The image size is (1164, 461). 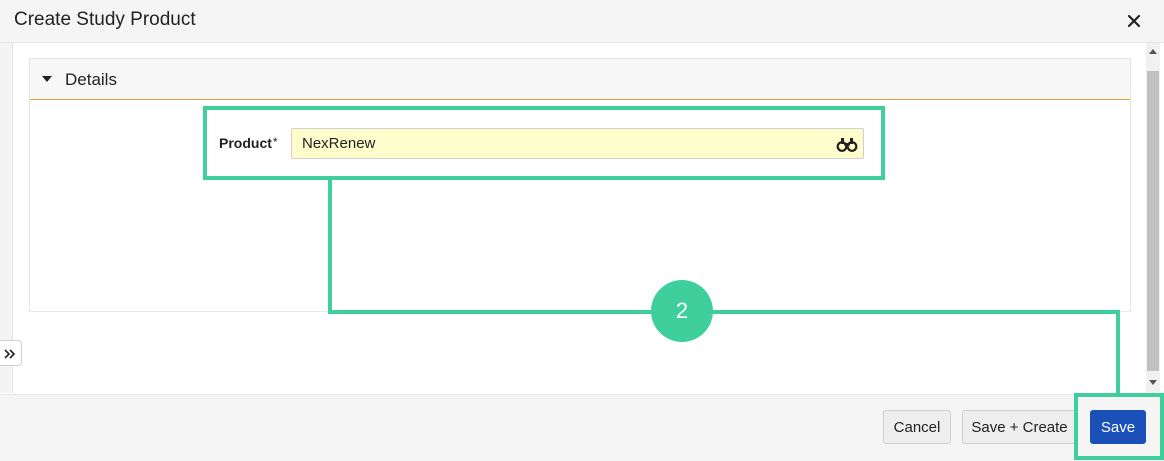 I want to click on close-icon, so click(x=1134, y=21).